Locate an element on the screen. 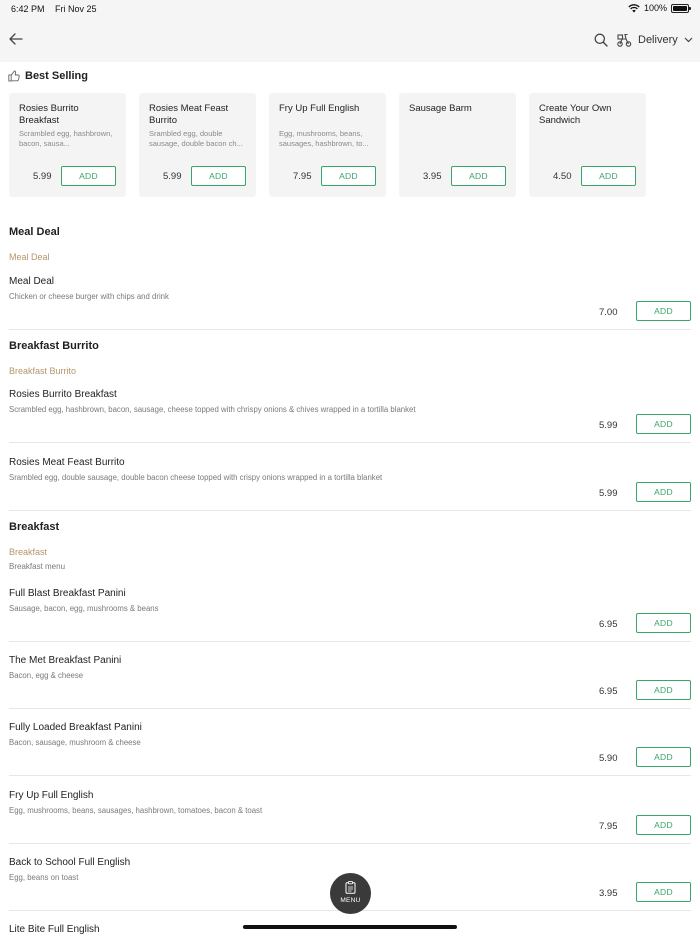 The height and width of the screenshot is (934, 700). status-time: 6:42 PM is located at coordinates (28, 9).